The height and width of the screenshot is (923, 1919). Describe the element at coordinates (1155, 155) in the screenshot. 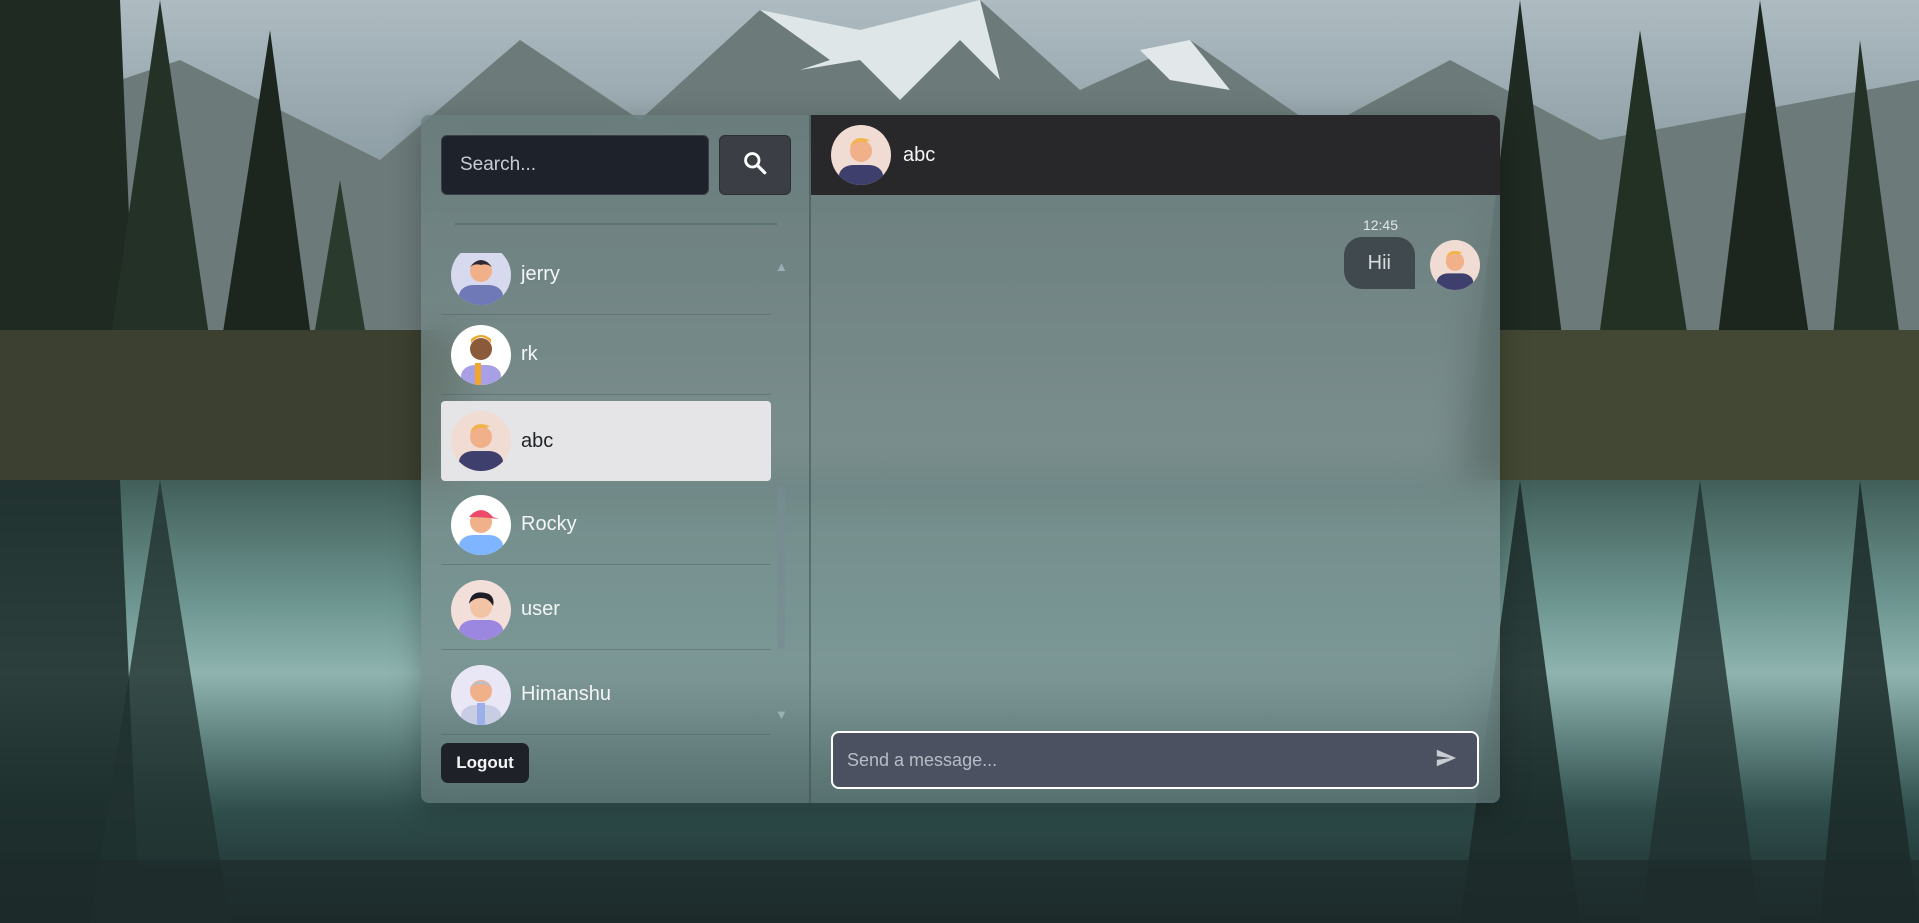

I see `chat-header: abc` at that location.